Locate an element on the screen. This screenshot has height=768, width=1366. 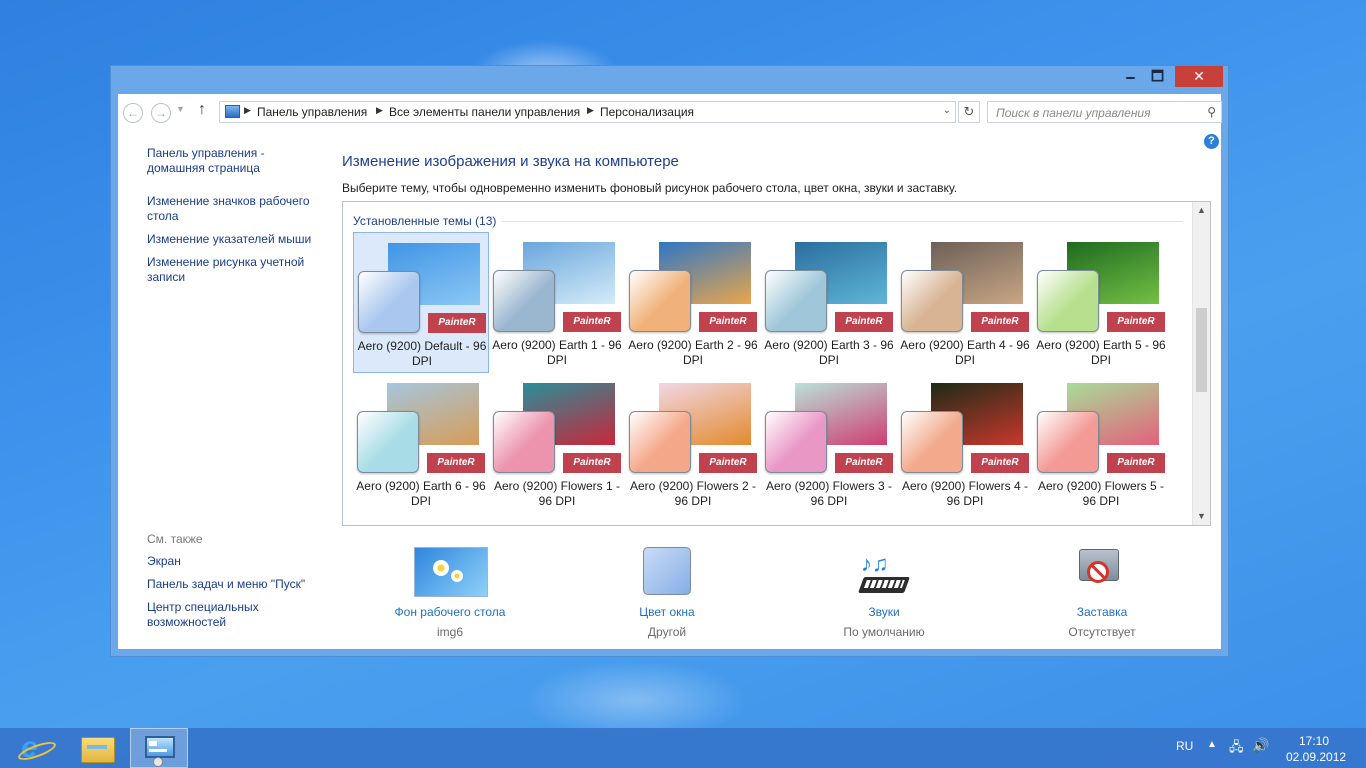
sidebar-link-desktop-icons: Изменение значков рабочего стола is located at coordinates (234, 209).